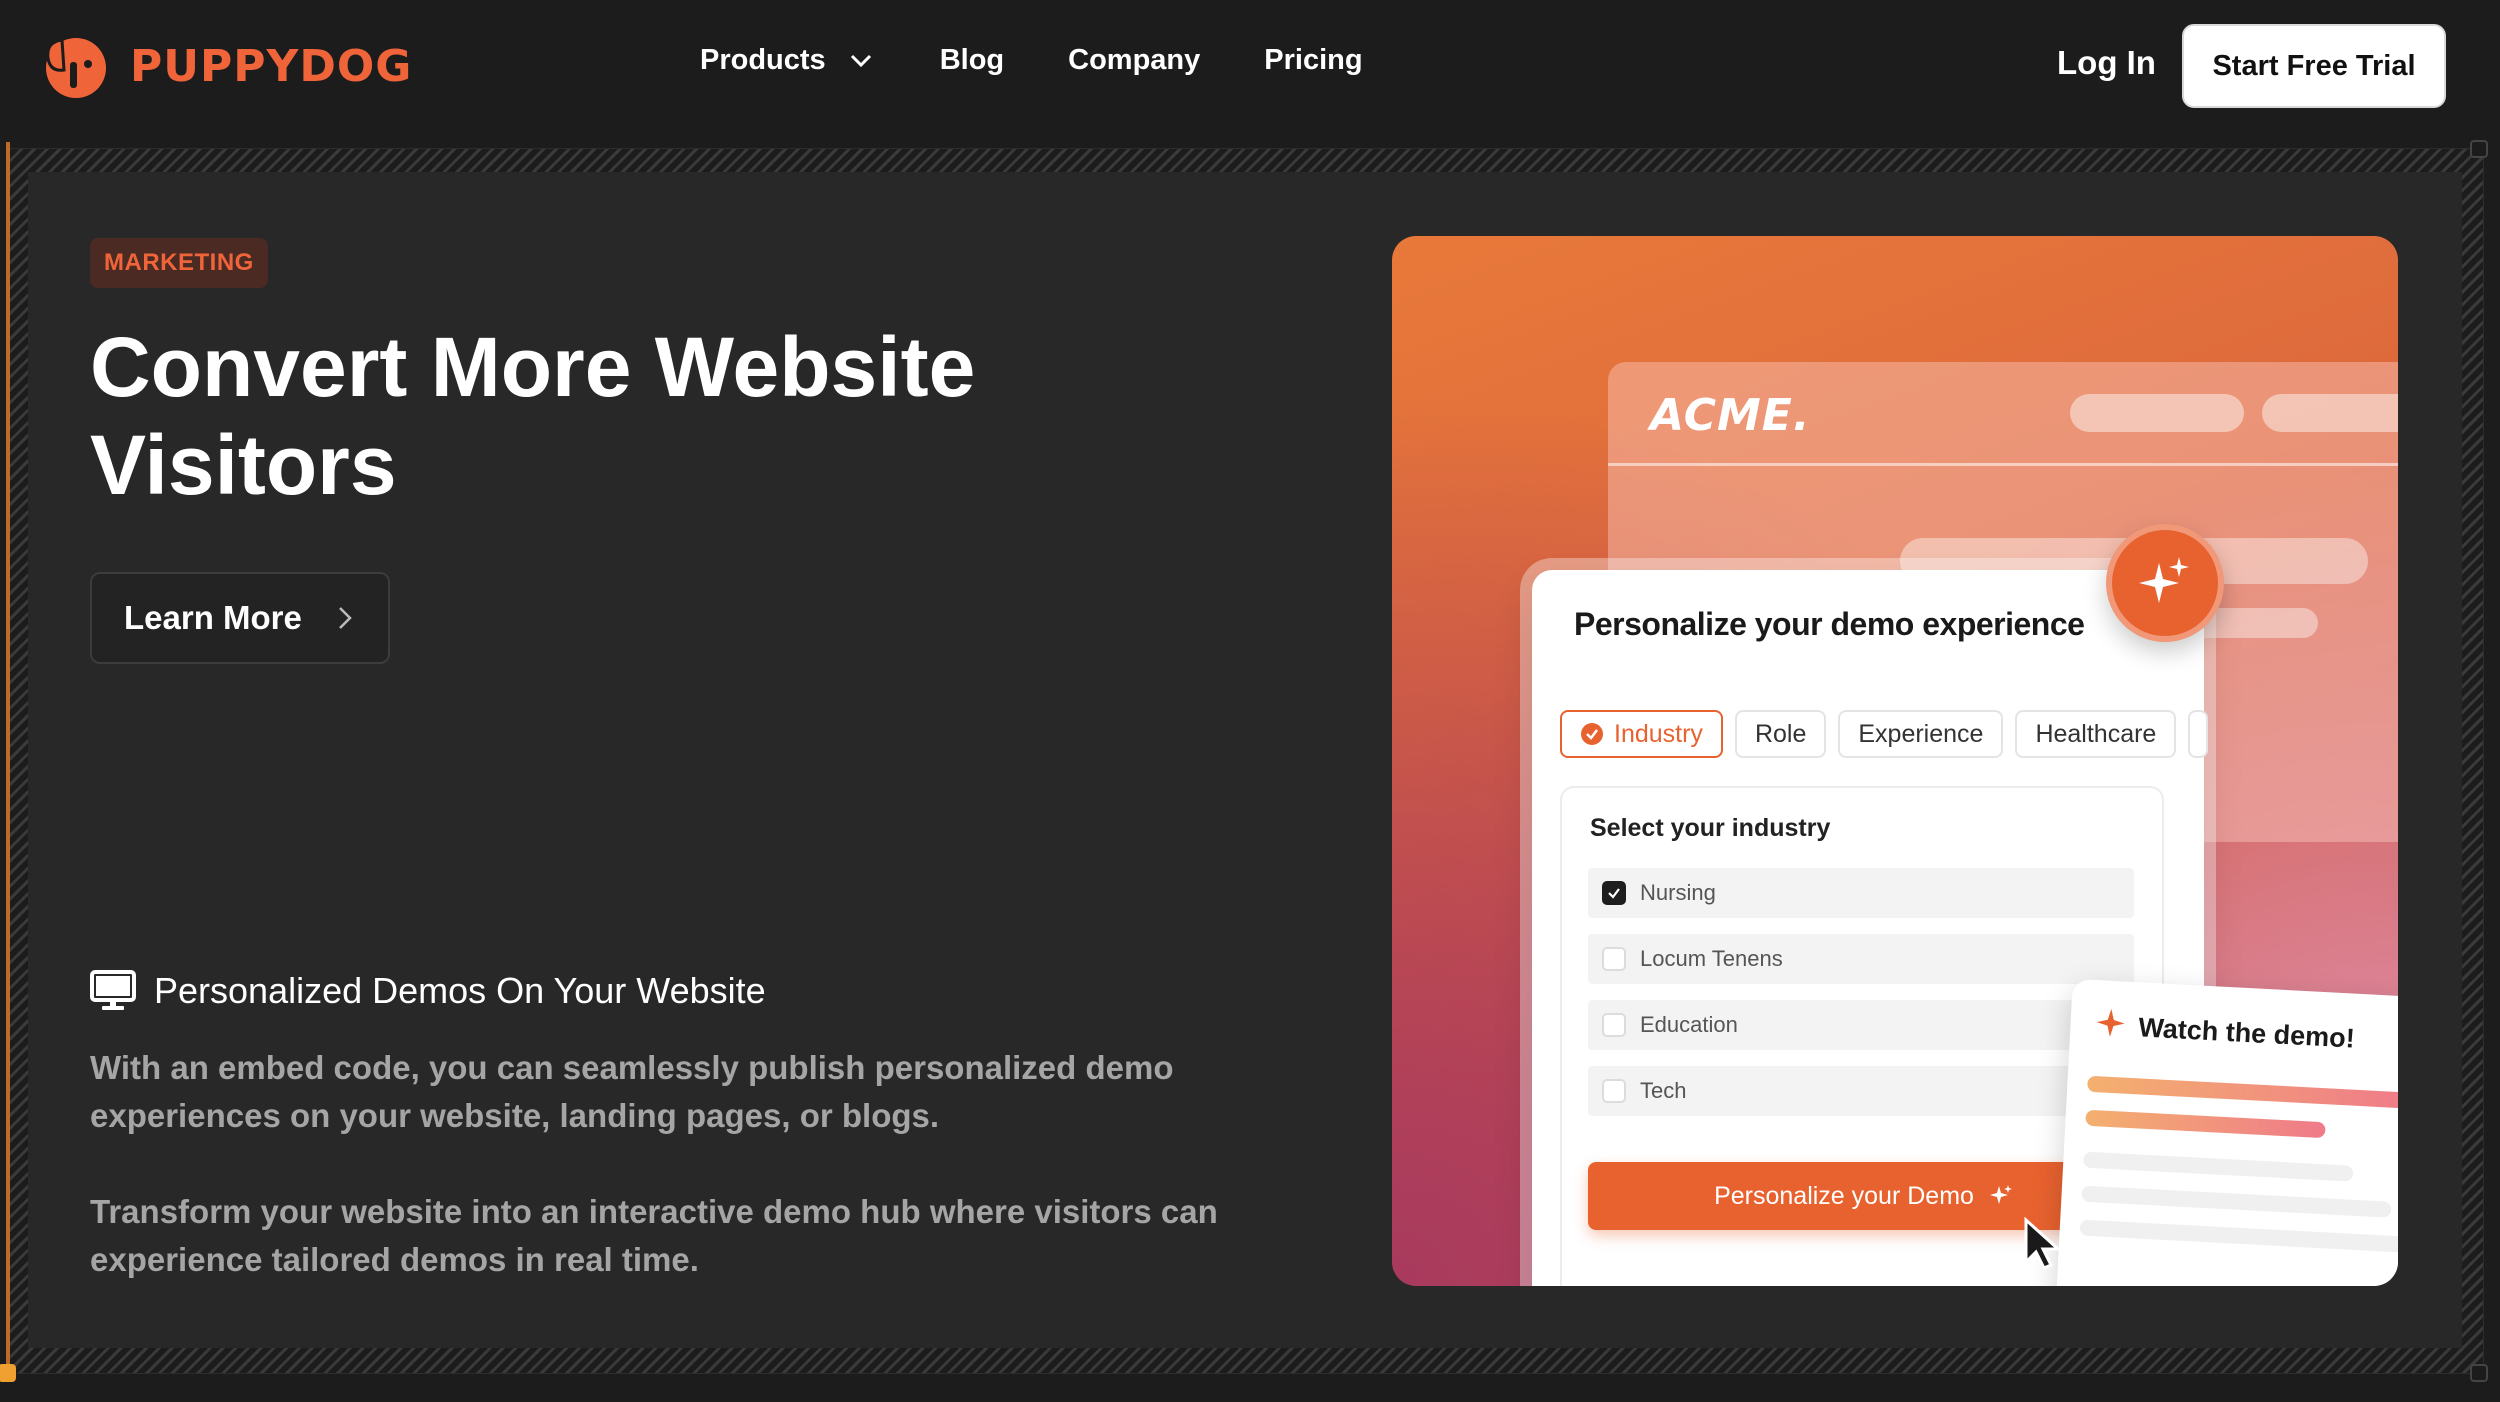 The width and height of the screenshot is (2500, 1402). I want to click on chip-experience: Experience, so click(1921, 734).